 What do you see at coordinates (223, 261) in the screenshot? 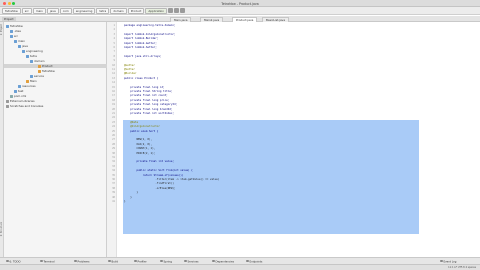
I see `dependencies-tool-button: Dependencies` at bounding box center [223, 261].